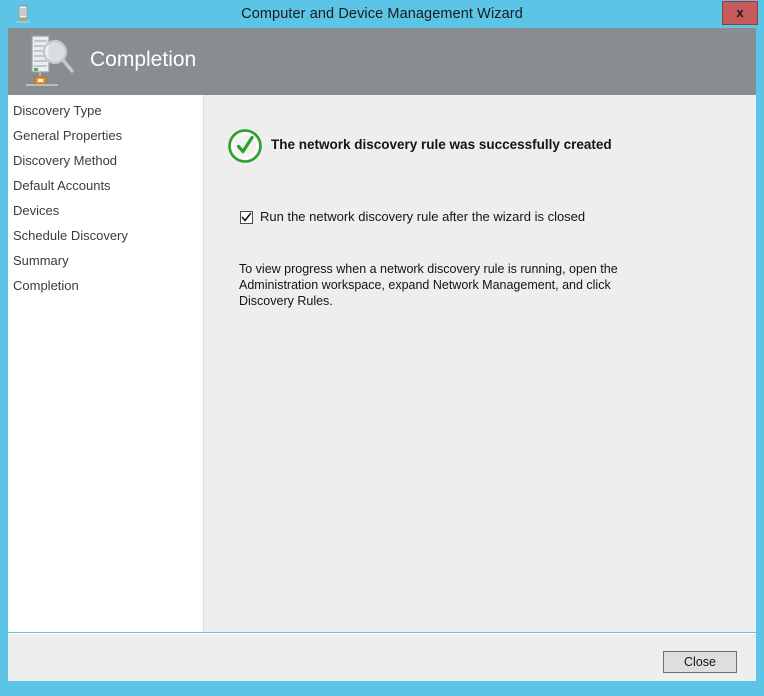 This screenshot has width=764, height=696. Describe the element at coordinates (143, 59) in the screenshot. I see `page-title: Completion` at that location.